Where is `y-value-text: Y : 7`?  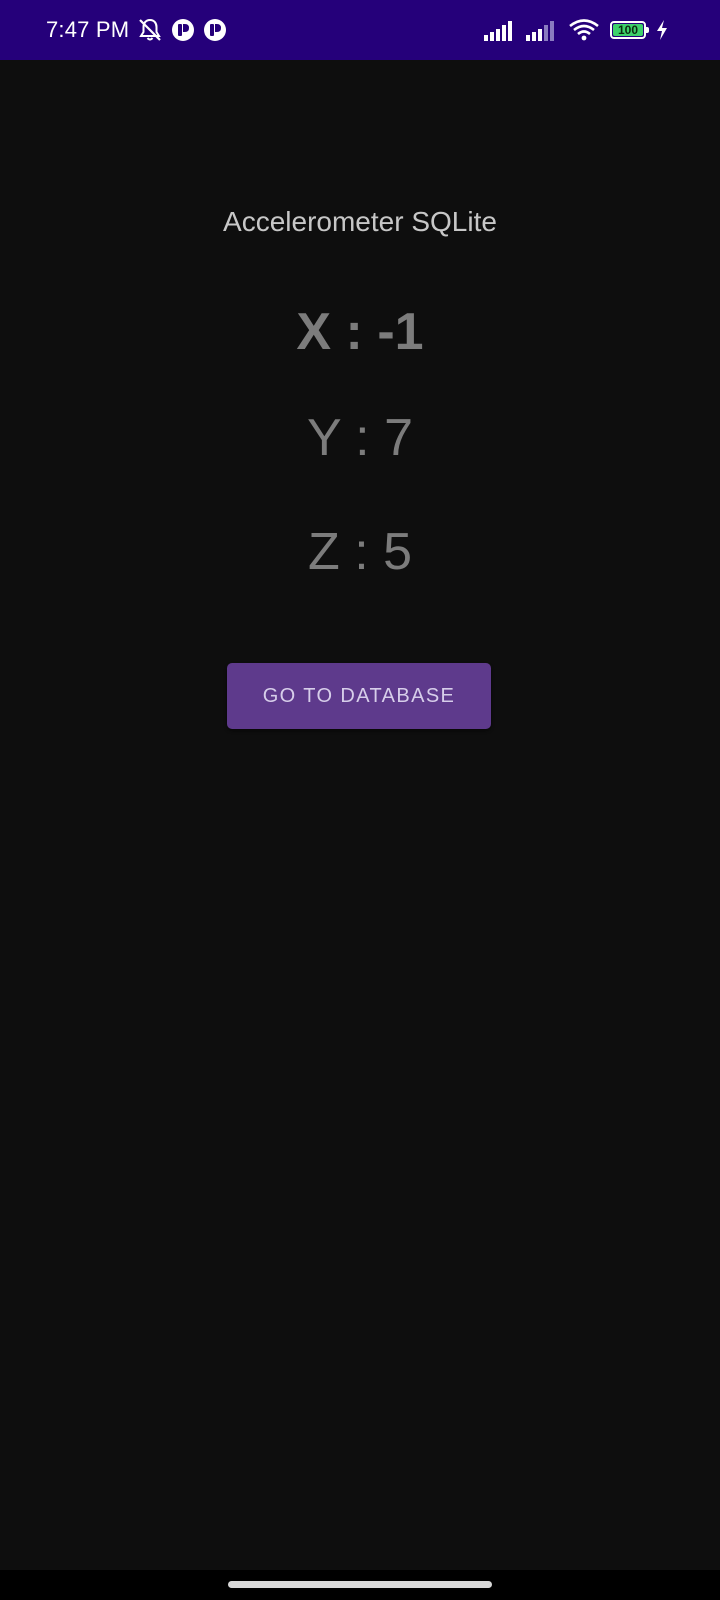
y-value-text: Y : 7 is located at coordinates (359, 438).